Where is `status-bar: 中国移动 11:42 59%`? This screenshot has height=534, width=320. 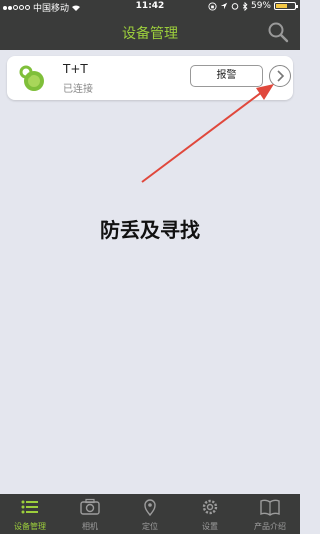
status-bar: 中国移动 11:42 59% is located at coordinates (150, 7).